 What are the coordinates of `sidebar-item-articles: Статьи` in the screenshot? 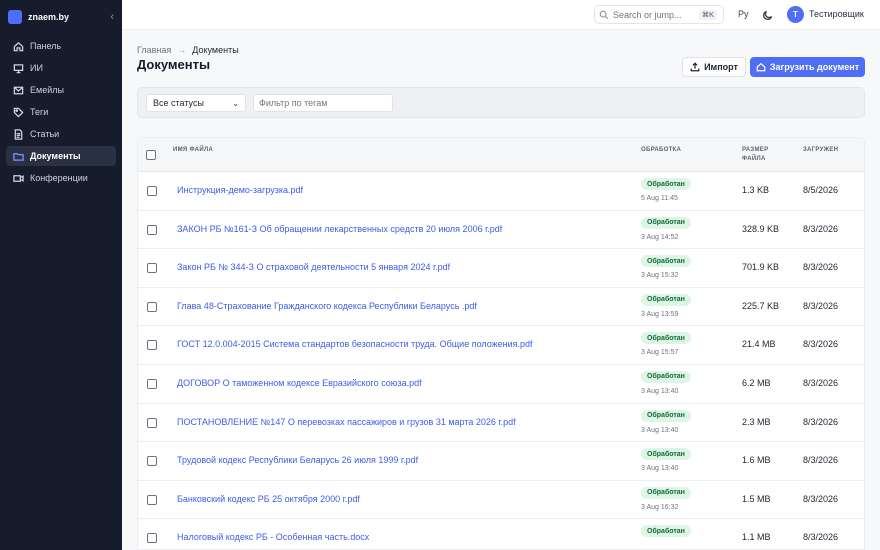 It's located at (61, 134).